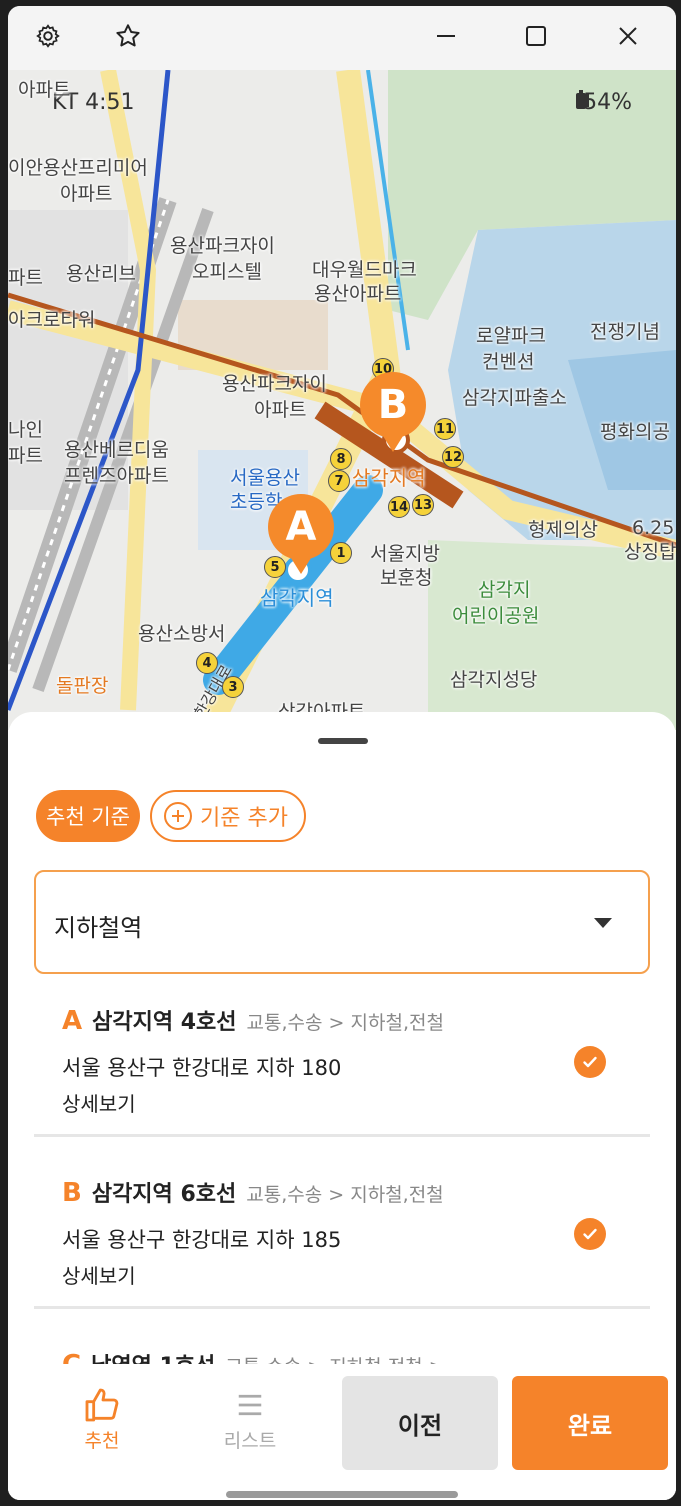 The width and height of the screenshot is (681, 1506). I want to click on nav-list-label: 리스트, so click(250, 1441).